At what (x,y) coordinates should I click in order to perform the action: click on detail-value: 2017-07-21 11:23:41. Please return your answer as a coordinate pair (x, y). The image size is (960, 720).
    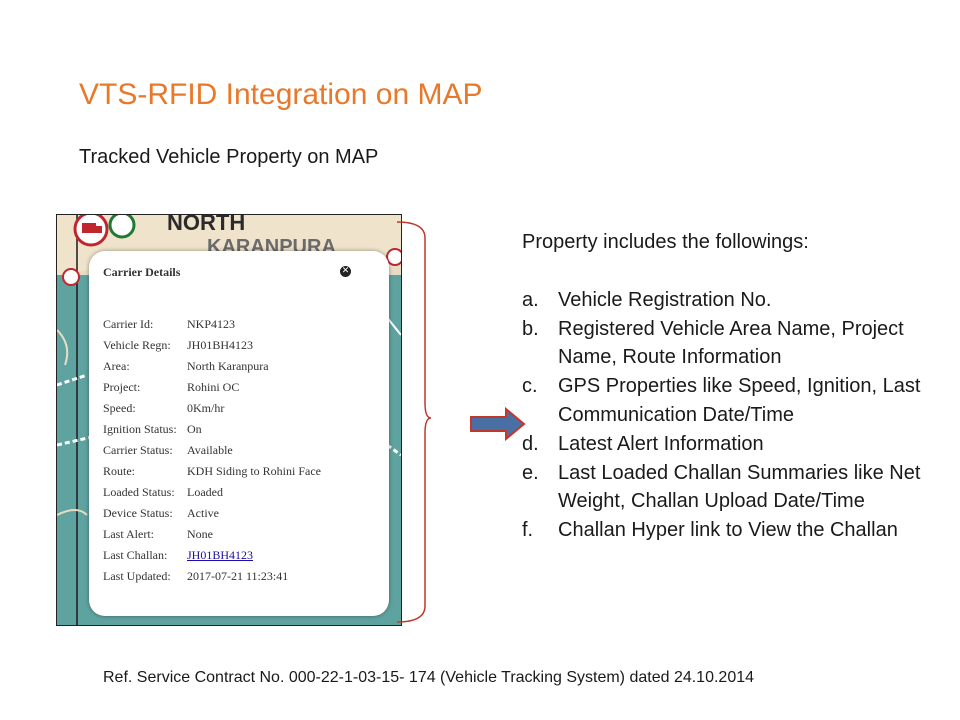
    Looking at the image, I should click on (238, 576).